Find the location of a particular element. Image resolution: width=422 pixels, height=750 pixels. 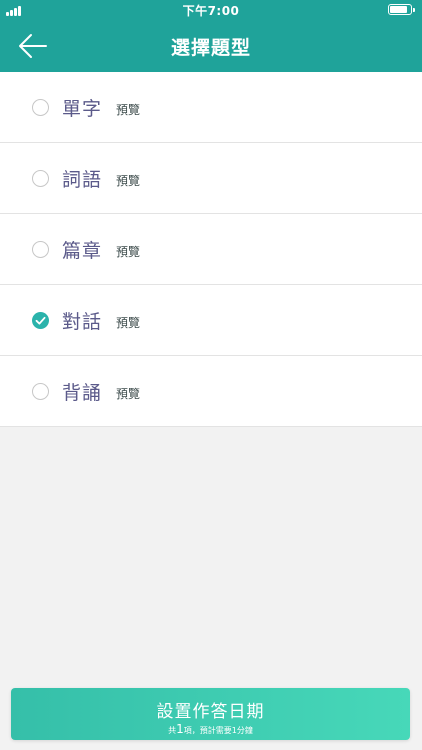

status-bar: 下午7:00 is located at coordinates (211, 10).